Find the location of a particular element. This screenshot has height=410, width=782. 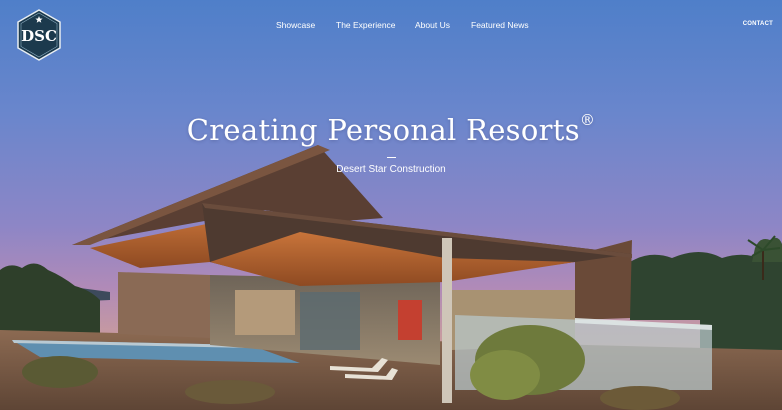

hero-subtitle: Desert Star Construction is located at coordinates (391, 169).